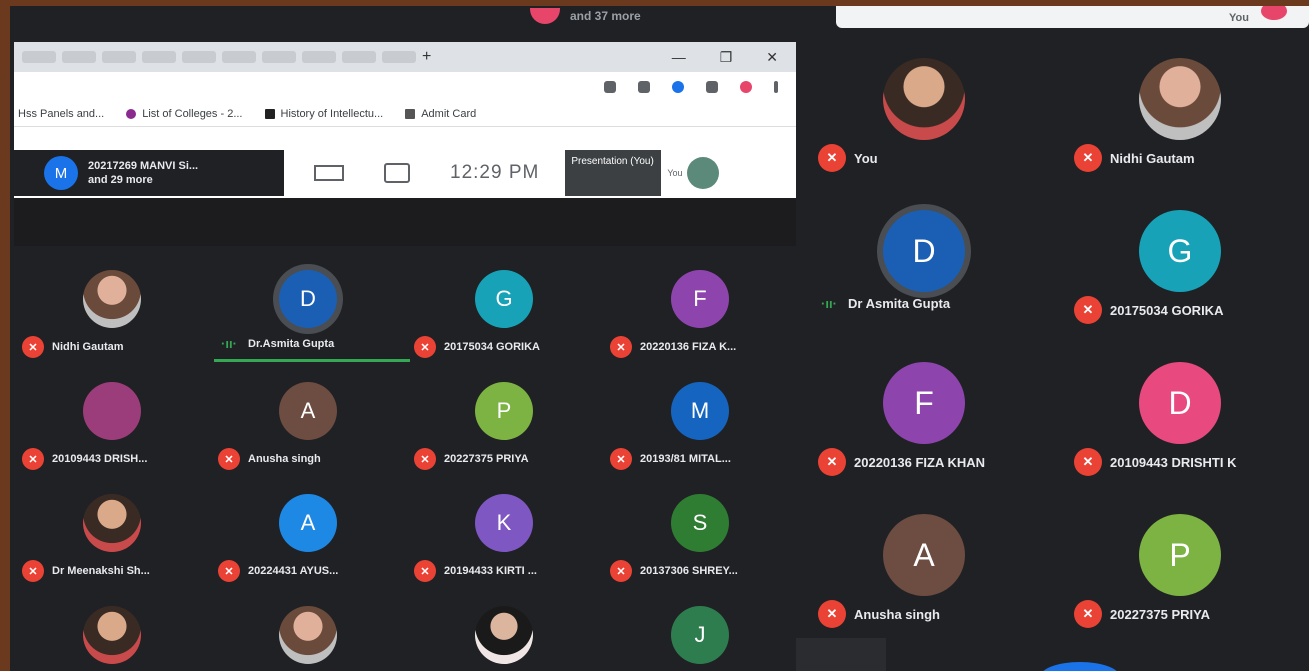 This screenshot has height=671, width=1309. What do you see at coordinates (644, 87) in the screenshot?
I see `star-icon` at bounding box center [644, 87].